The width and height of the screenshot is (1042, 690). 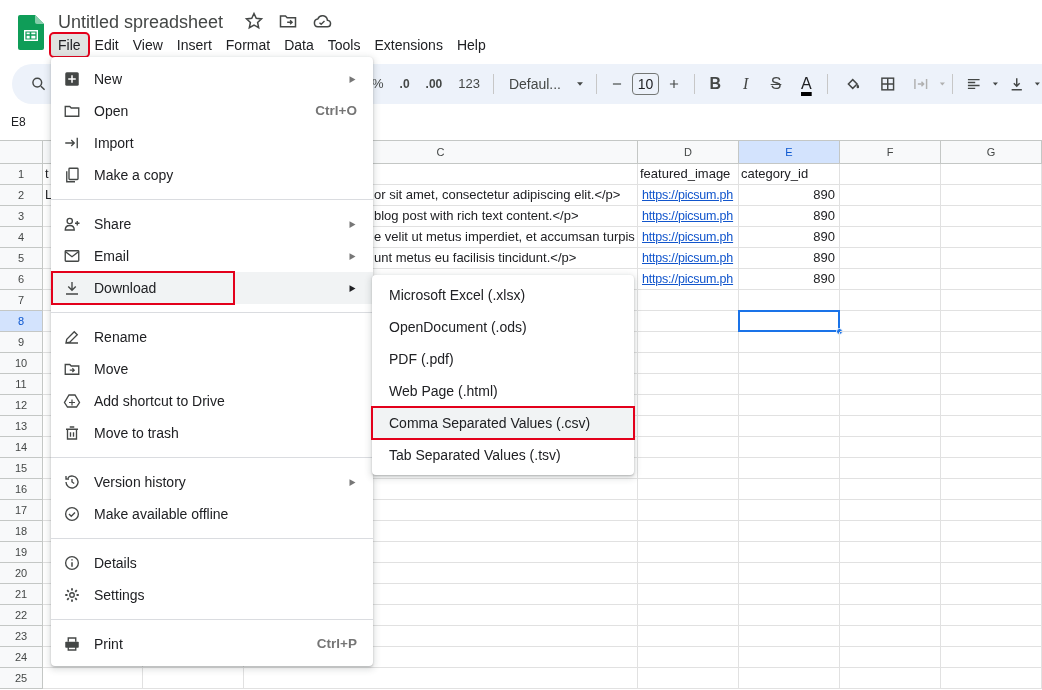 I want to click on row-header: 11, so click(x=21, y=384).